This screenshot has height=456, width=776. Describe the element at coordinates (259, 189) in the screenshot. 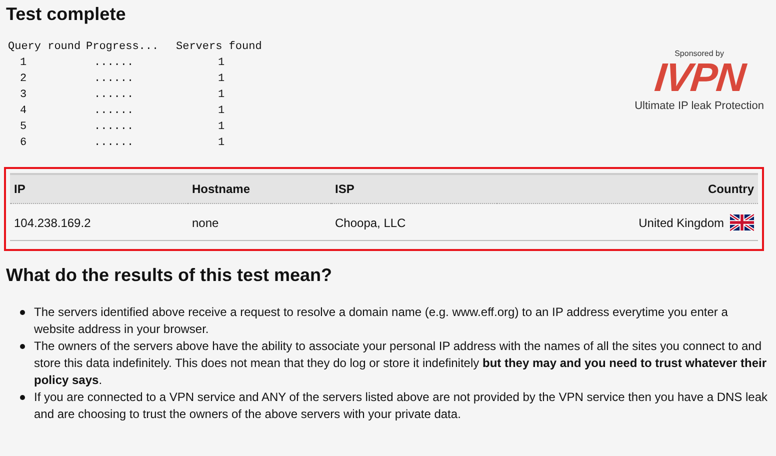

I see `column-header: Hostname` at that location.